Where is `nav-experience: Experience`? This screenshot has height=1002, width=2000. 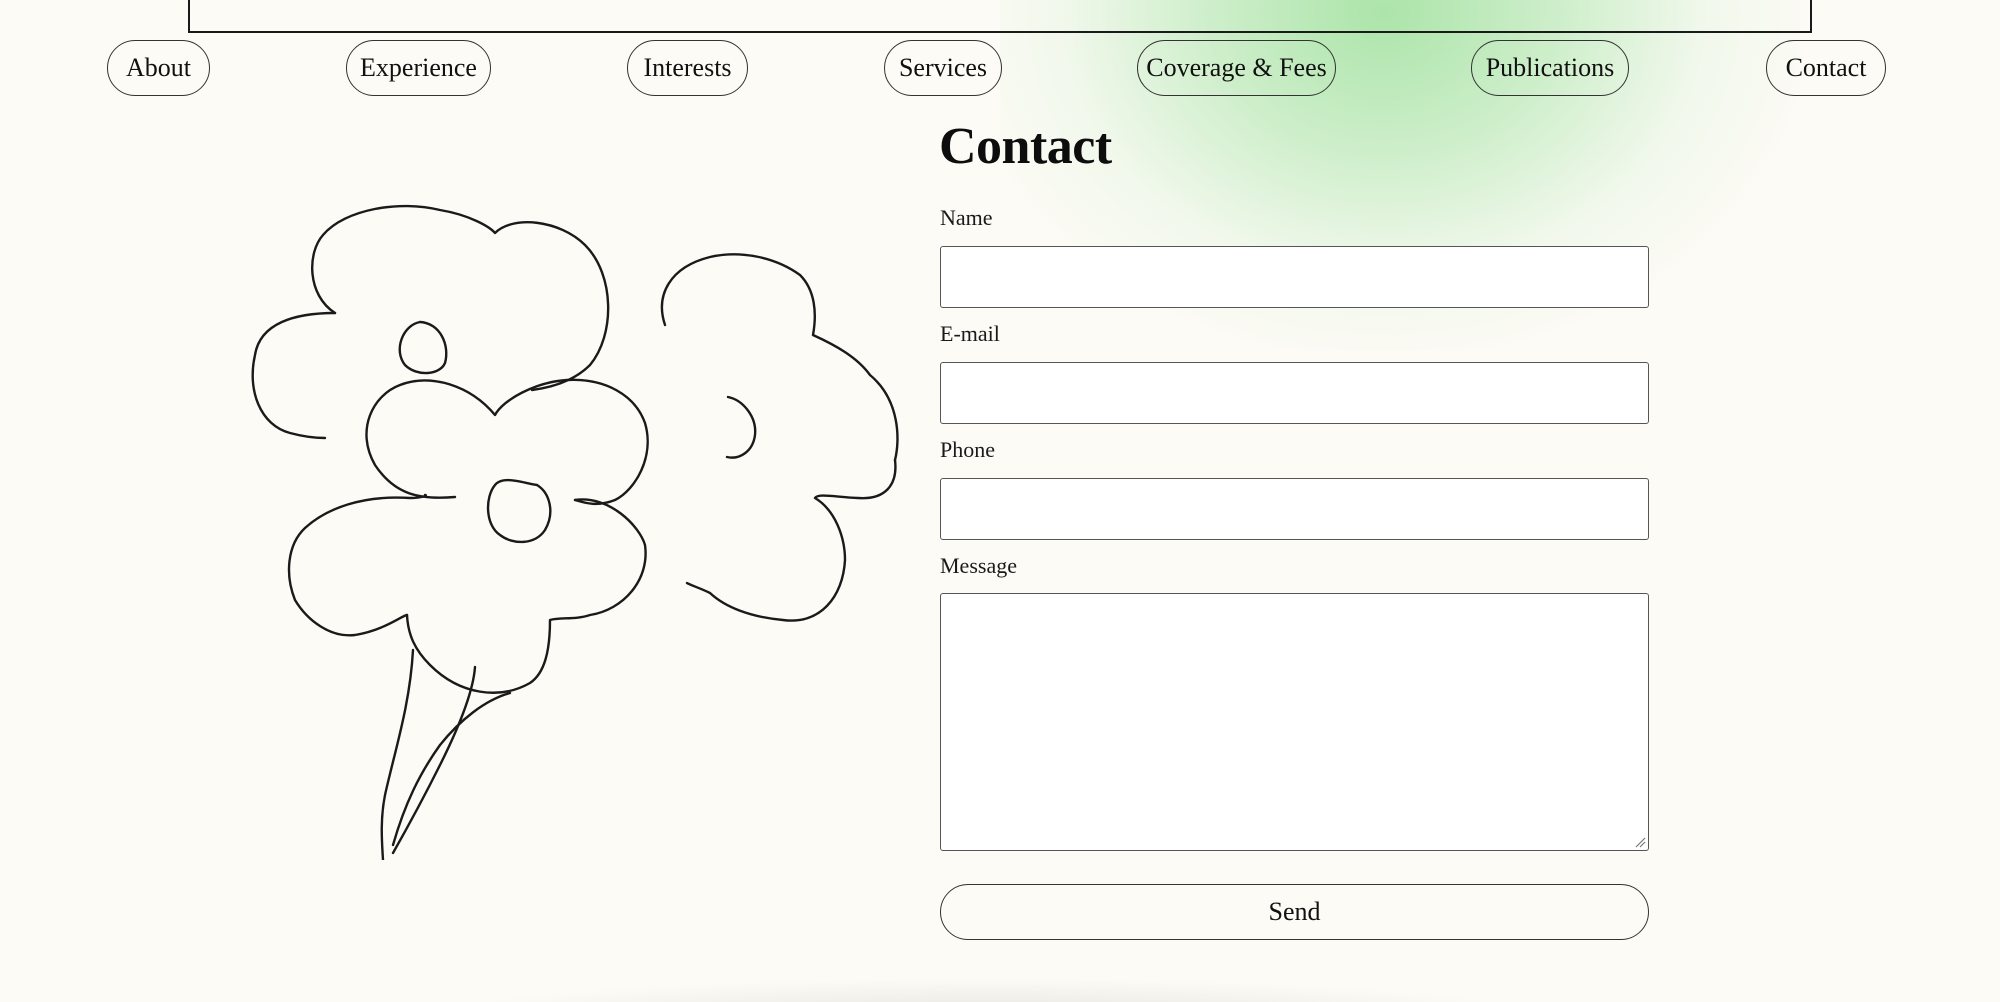 nav-experience: Experience is located at coordinates (418, 68).